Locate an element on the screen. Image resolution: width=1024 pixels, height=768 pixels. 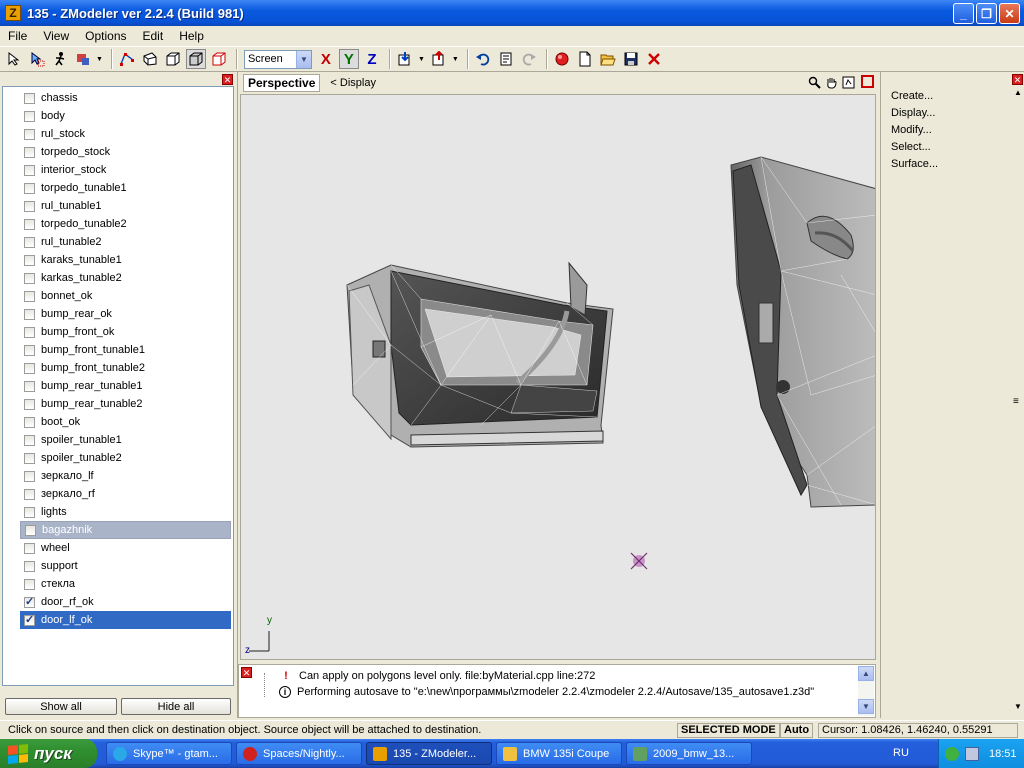
object-item-interior-stock: interior_stock is located at coordinates (125, 170).